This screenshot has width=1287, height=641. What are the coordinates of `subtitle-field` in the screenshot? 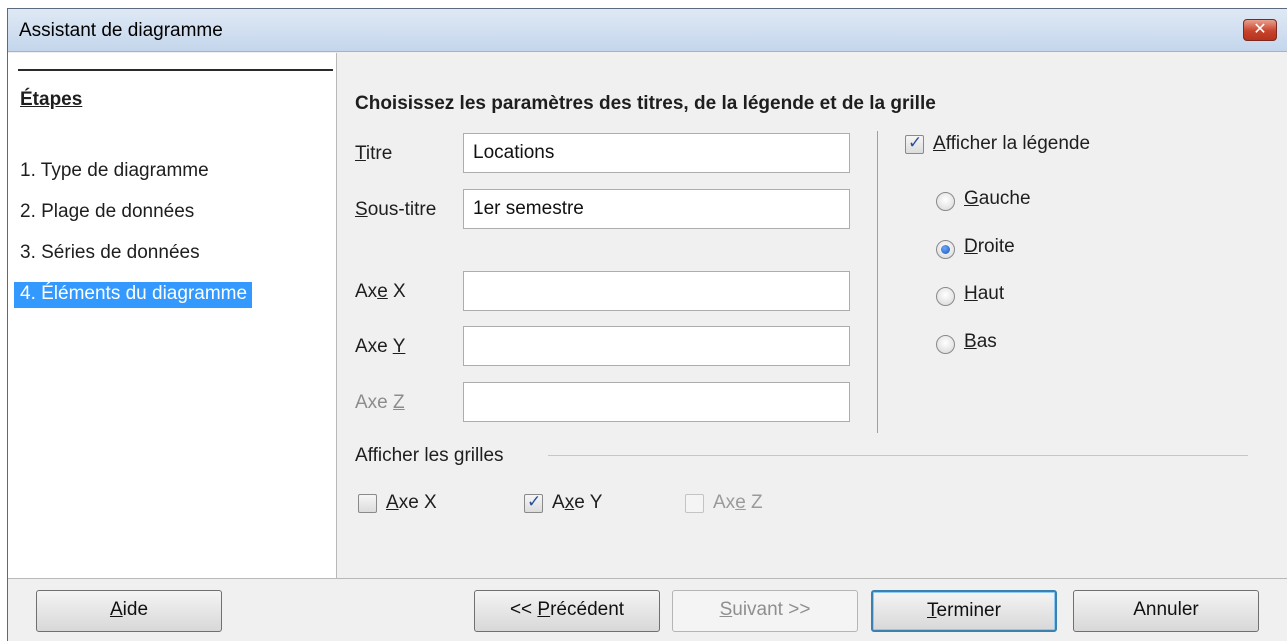 It's located at (656, 209).